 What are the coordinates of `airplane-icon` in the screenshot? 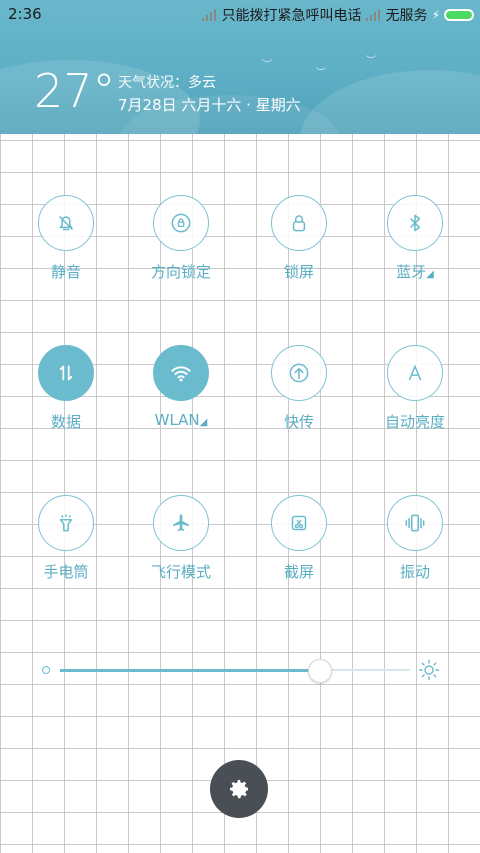 It's located at (181, 523).